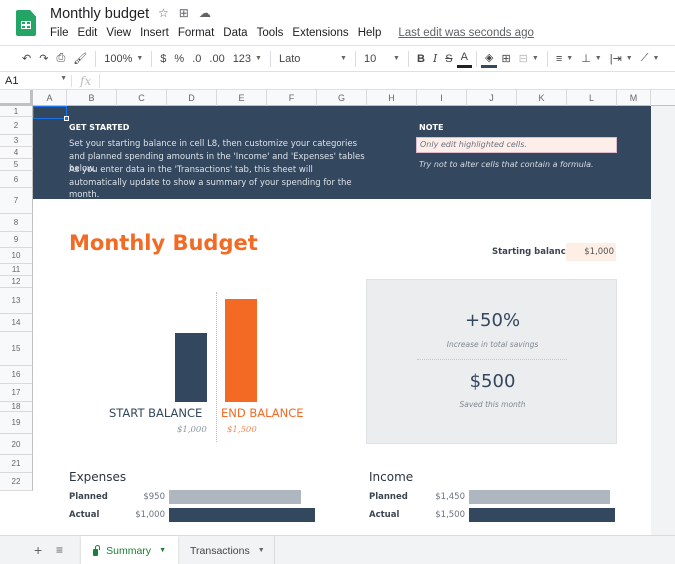  What do you see at coordinates (163, 59) in the screenshot?
I see `currency-format-button: $` at bounding box center [163, 59].